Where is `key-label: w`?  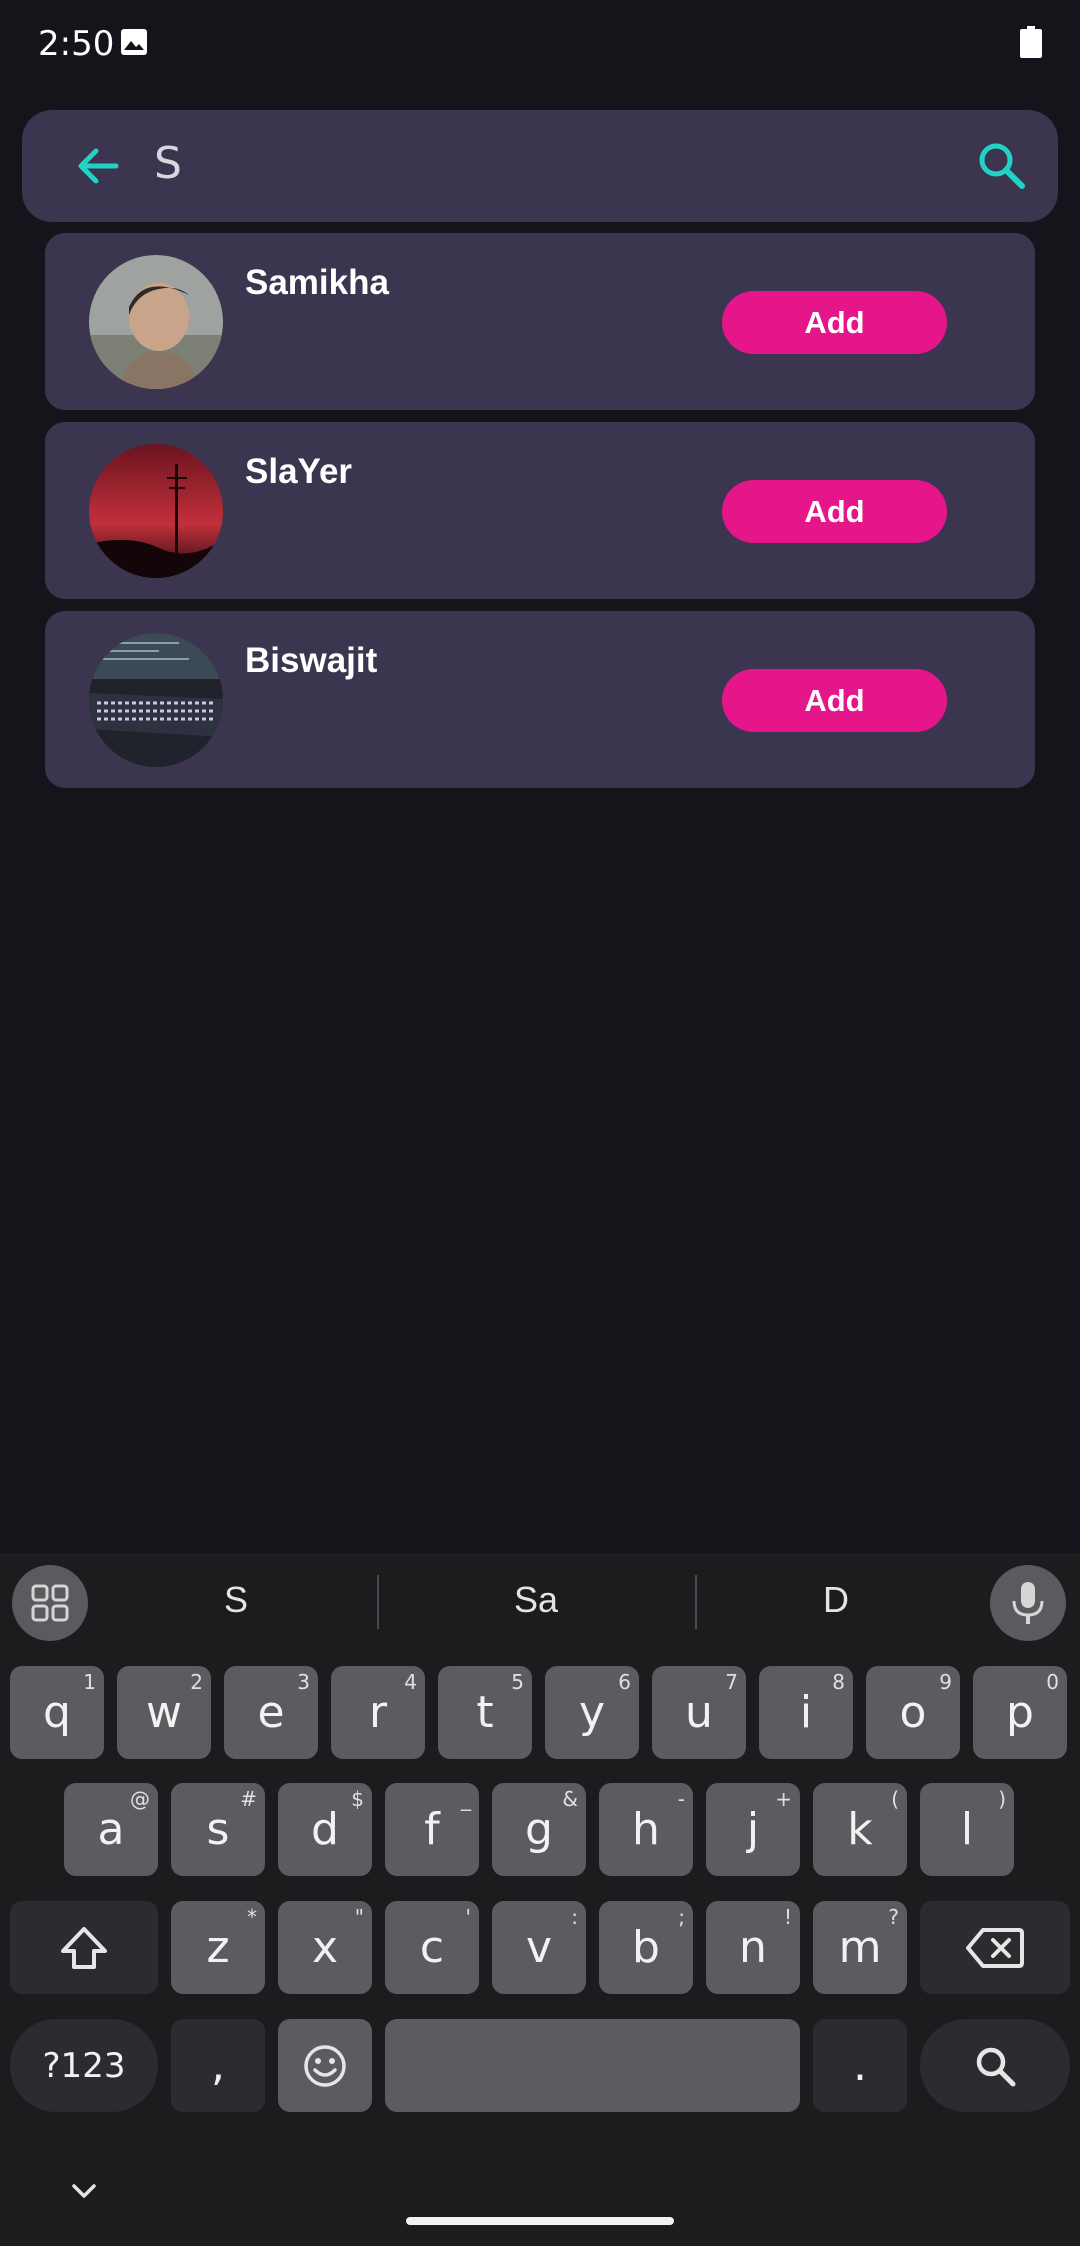
key-label: w is located at coordinates (164, 1712).